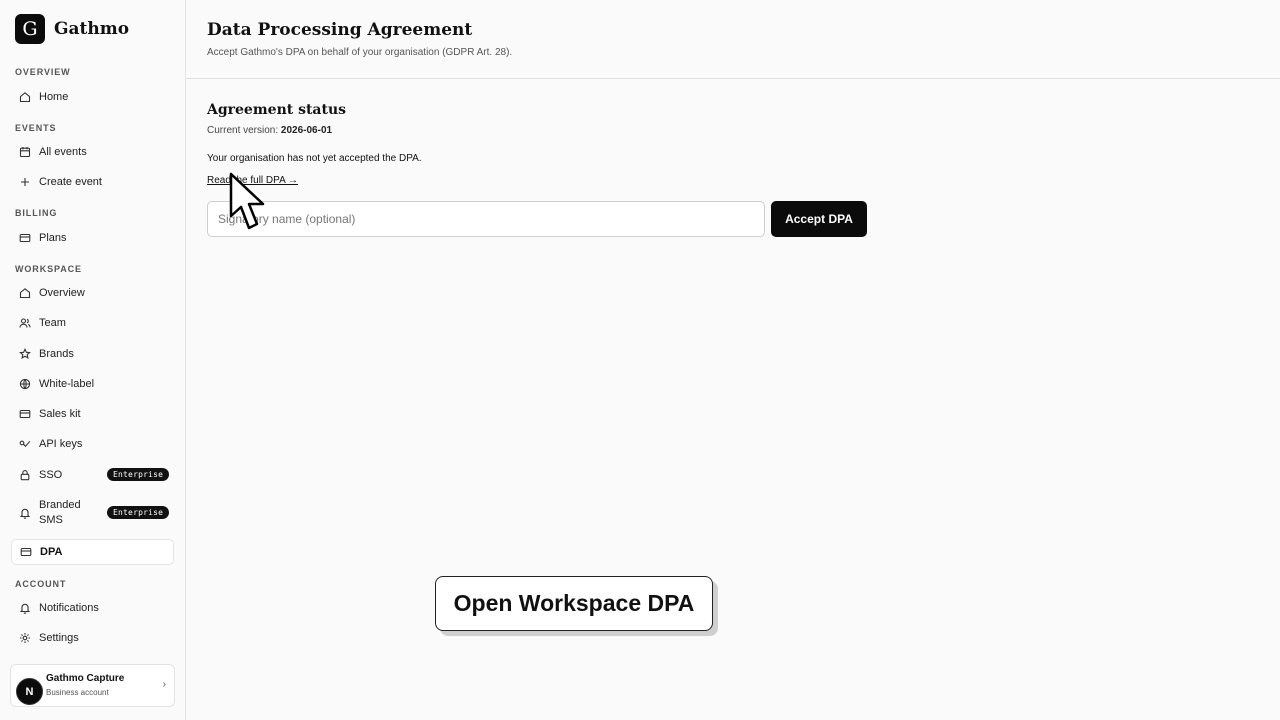 Image resolution: width=1280 pixels, height=720 pixels. I want to click on sidebar-item-create-event: Create event, so click(92, 182).